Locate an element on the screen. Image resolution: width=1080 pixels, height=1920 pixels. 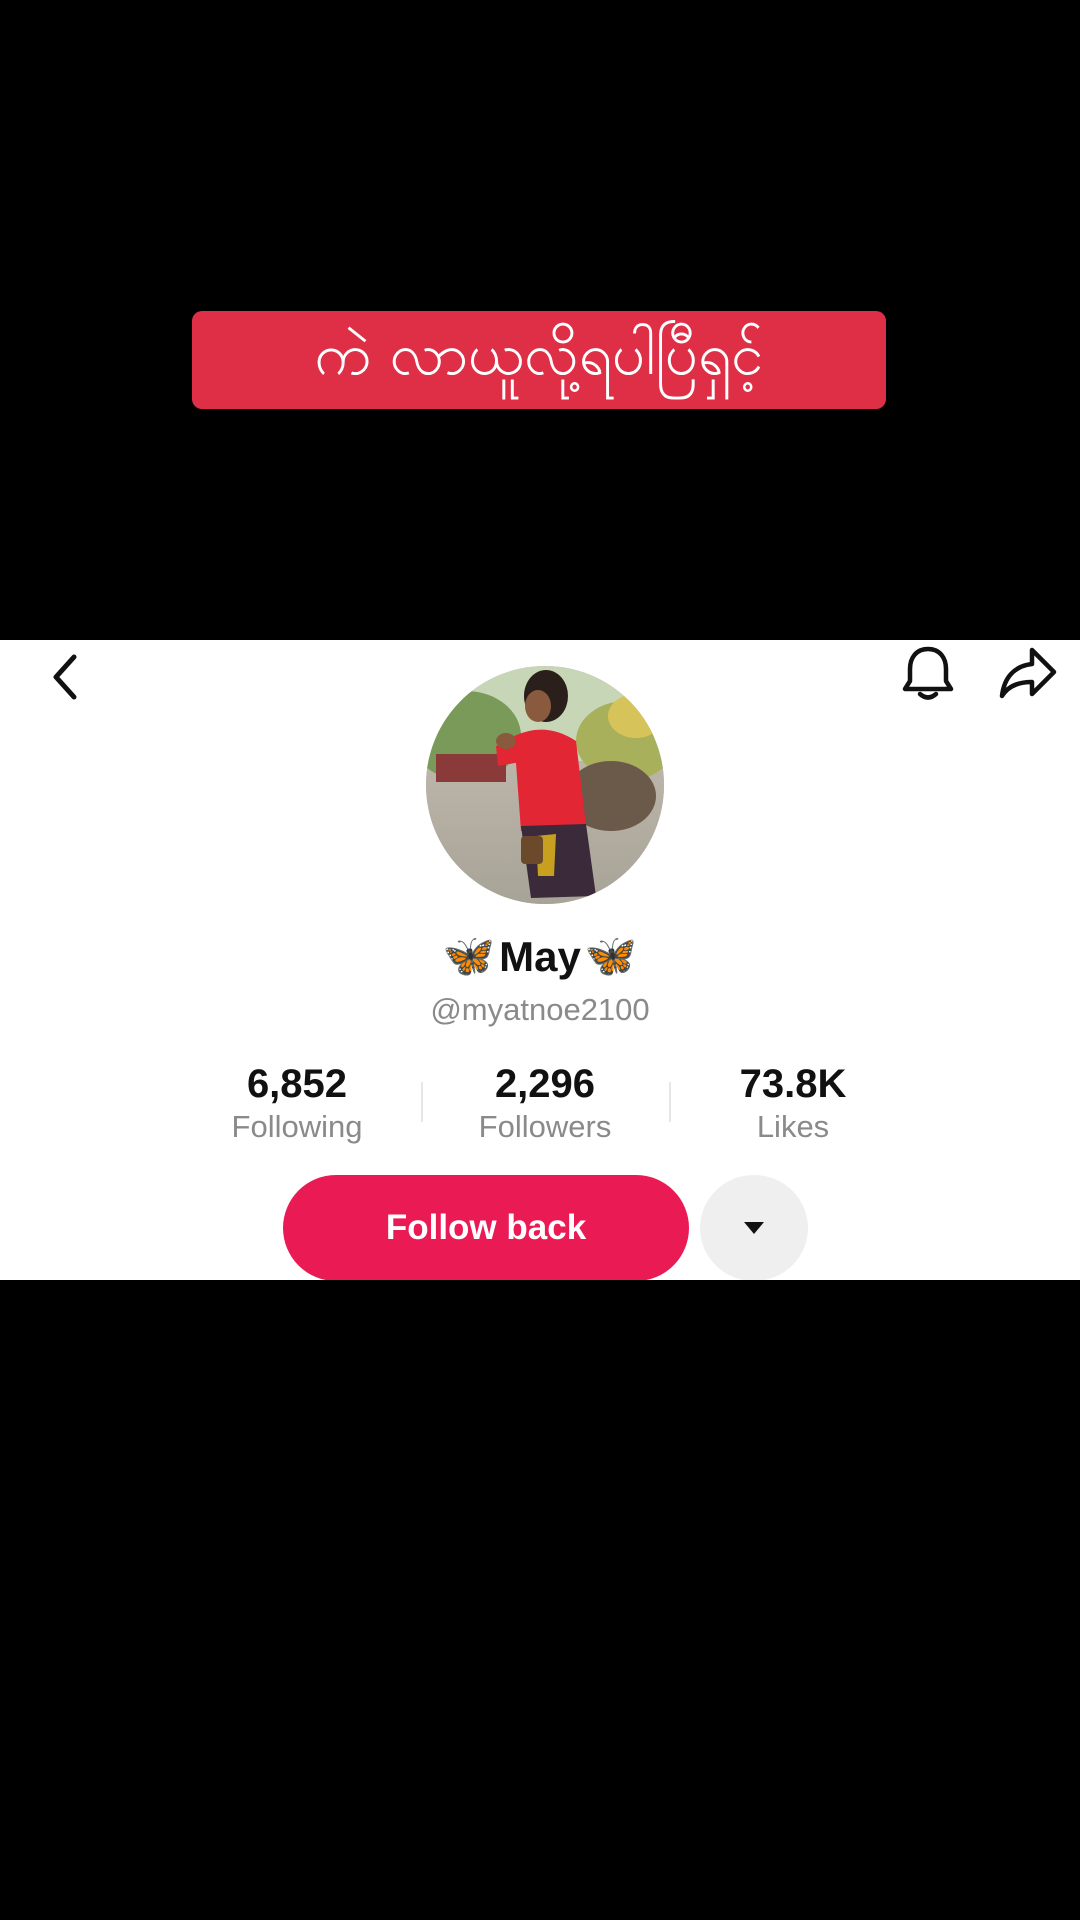
followers-count: 2,296 is located at coordinates (545, 1084).